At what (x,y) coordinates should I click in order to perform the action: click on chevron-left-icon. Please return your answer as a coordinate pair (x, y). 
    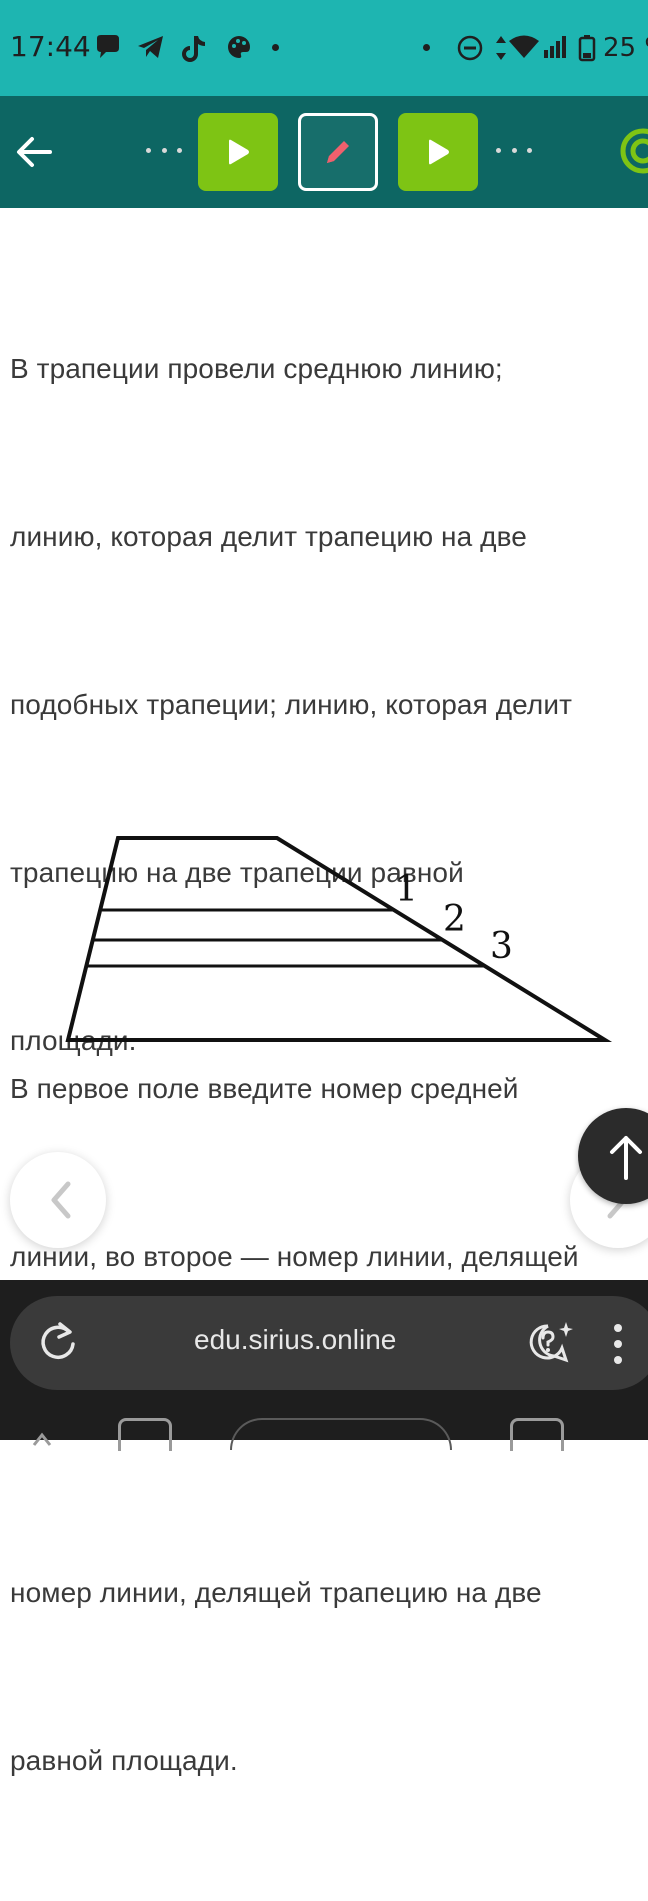
    Looking at the image, I should click on (61, 1200).